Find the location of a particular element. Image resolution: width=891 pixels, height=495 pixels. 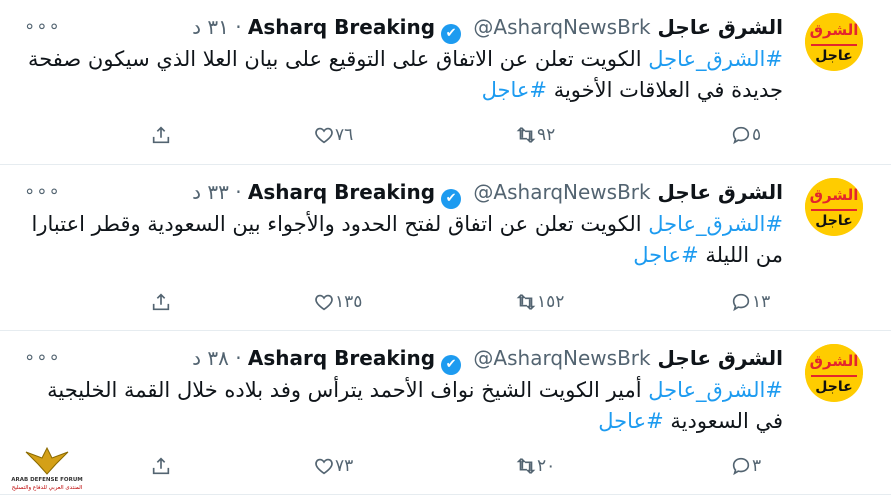

reply-count: ٣ is located at coordinates (757, 466).